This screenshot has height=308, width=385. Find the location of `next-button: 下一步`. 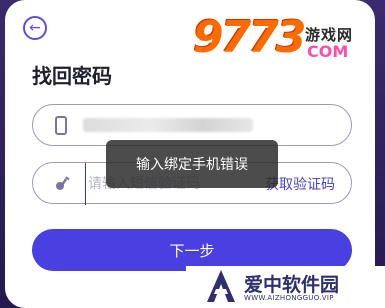

next-button: 下一步 is located at coordinates (192, 250).